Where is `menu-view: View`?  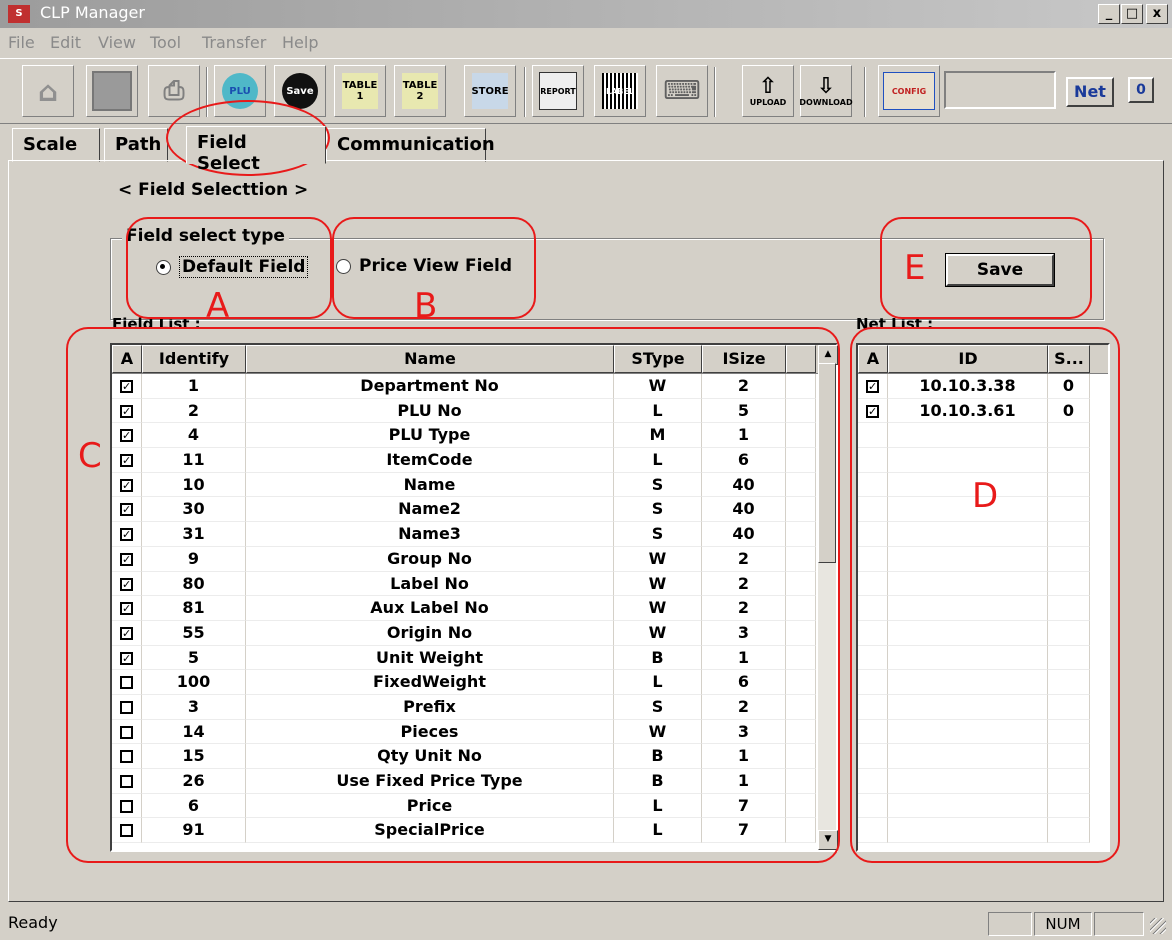 menu-view: View is located at coordinates (117, 42).